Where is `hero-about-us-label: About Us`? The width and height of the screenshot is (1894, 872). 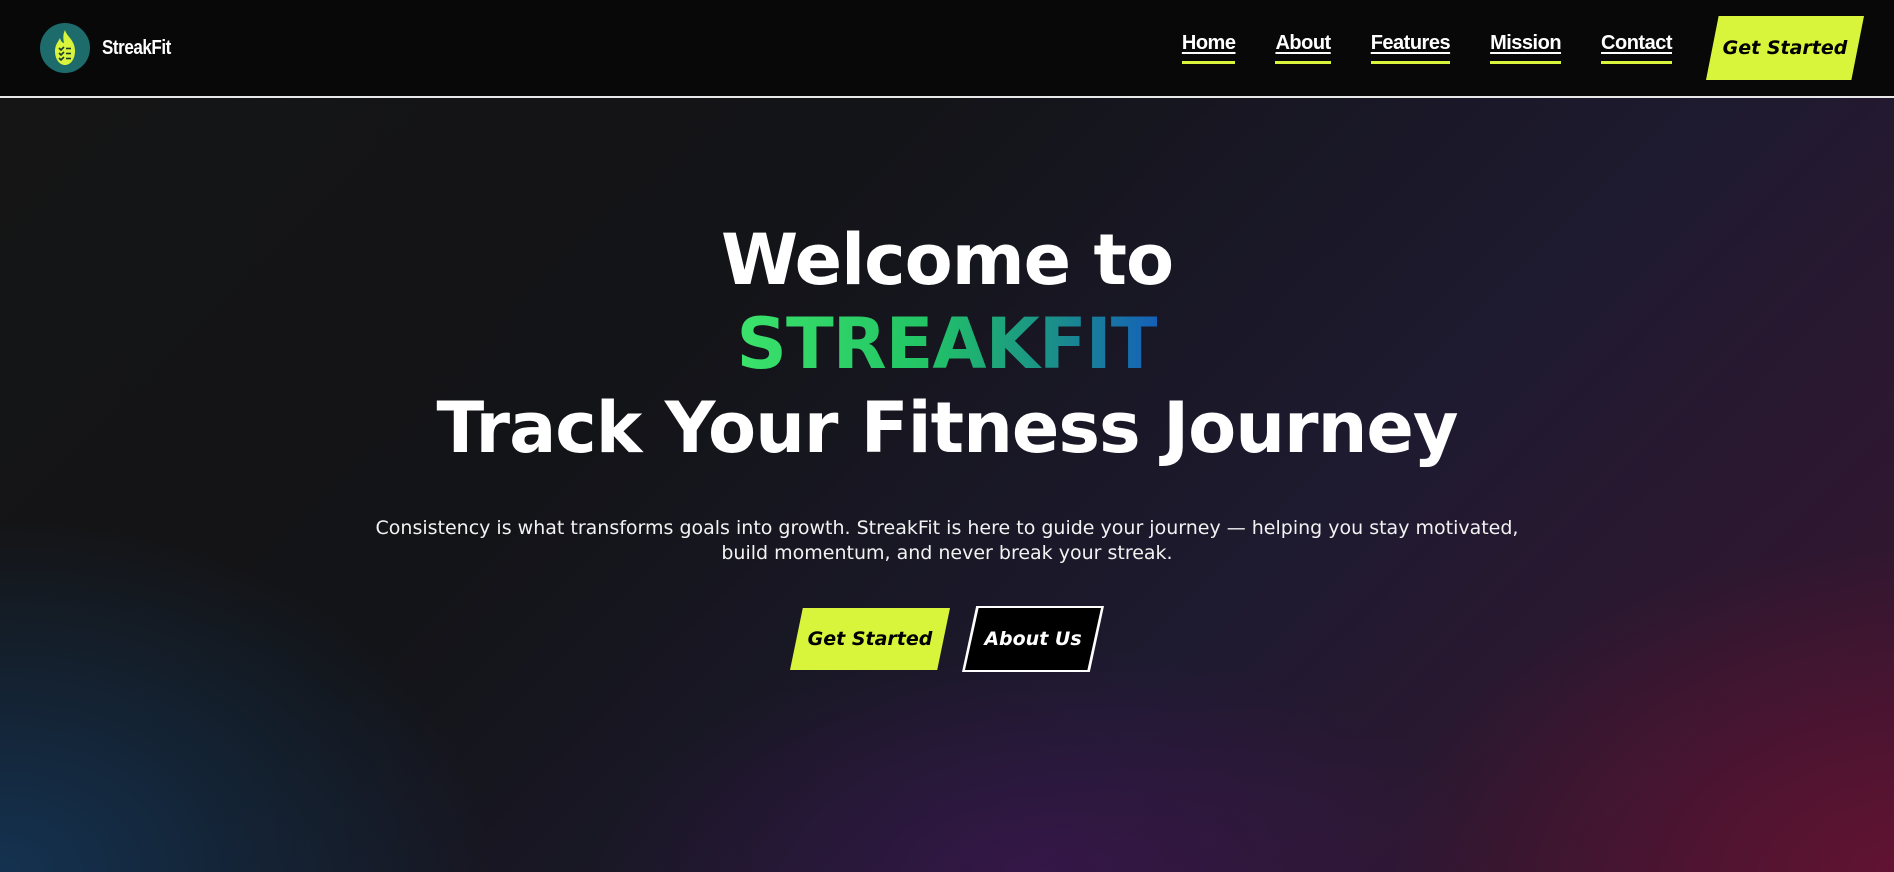
hero-about-us-label: About Us is located at coordinates (1033, 639).